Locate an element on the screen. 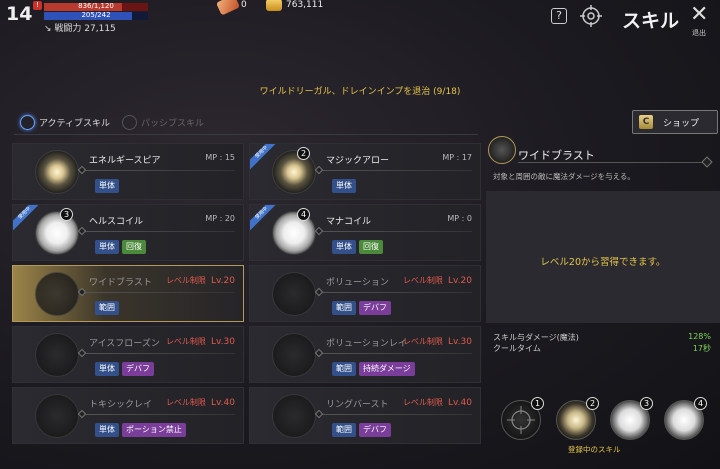 The image size is (720, 469). hp-text: 836/1,120 is located at coordinates (96, 6).